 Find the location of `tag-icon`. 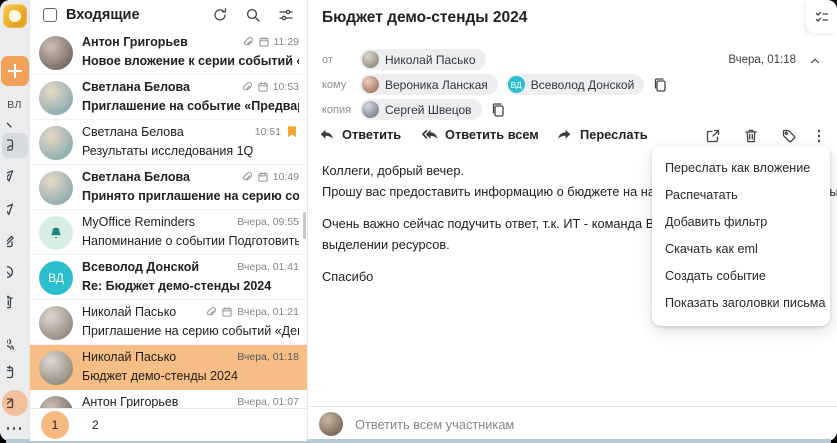

tag-icon is located at coordinates (789, 136).